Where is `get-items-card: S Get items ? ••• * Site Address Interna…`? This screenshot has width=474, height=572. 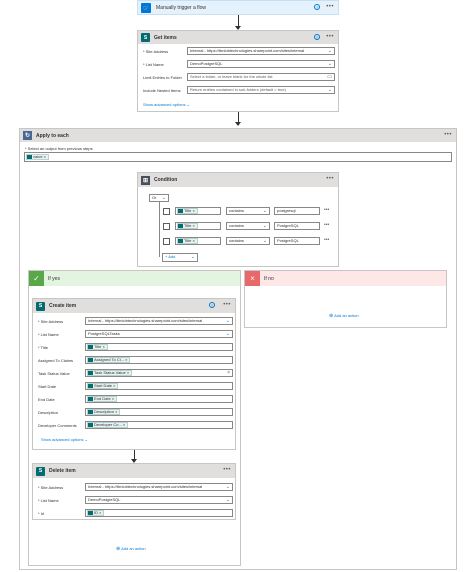 get-items-card: S Get items ? ••• * Site Address Interna… is located at coordinates (238, 71).